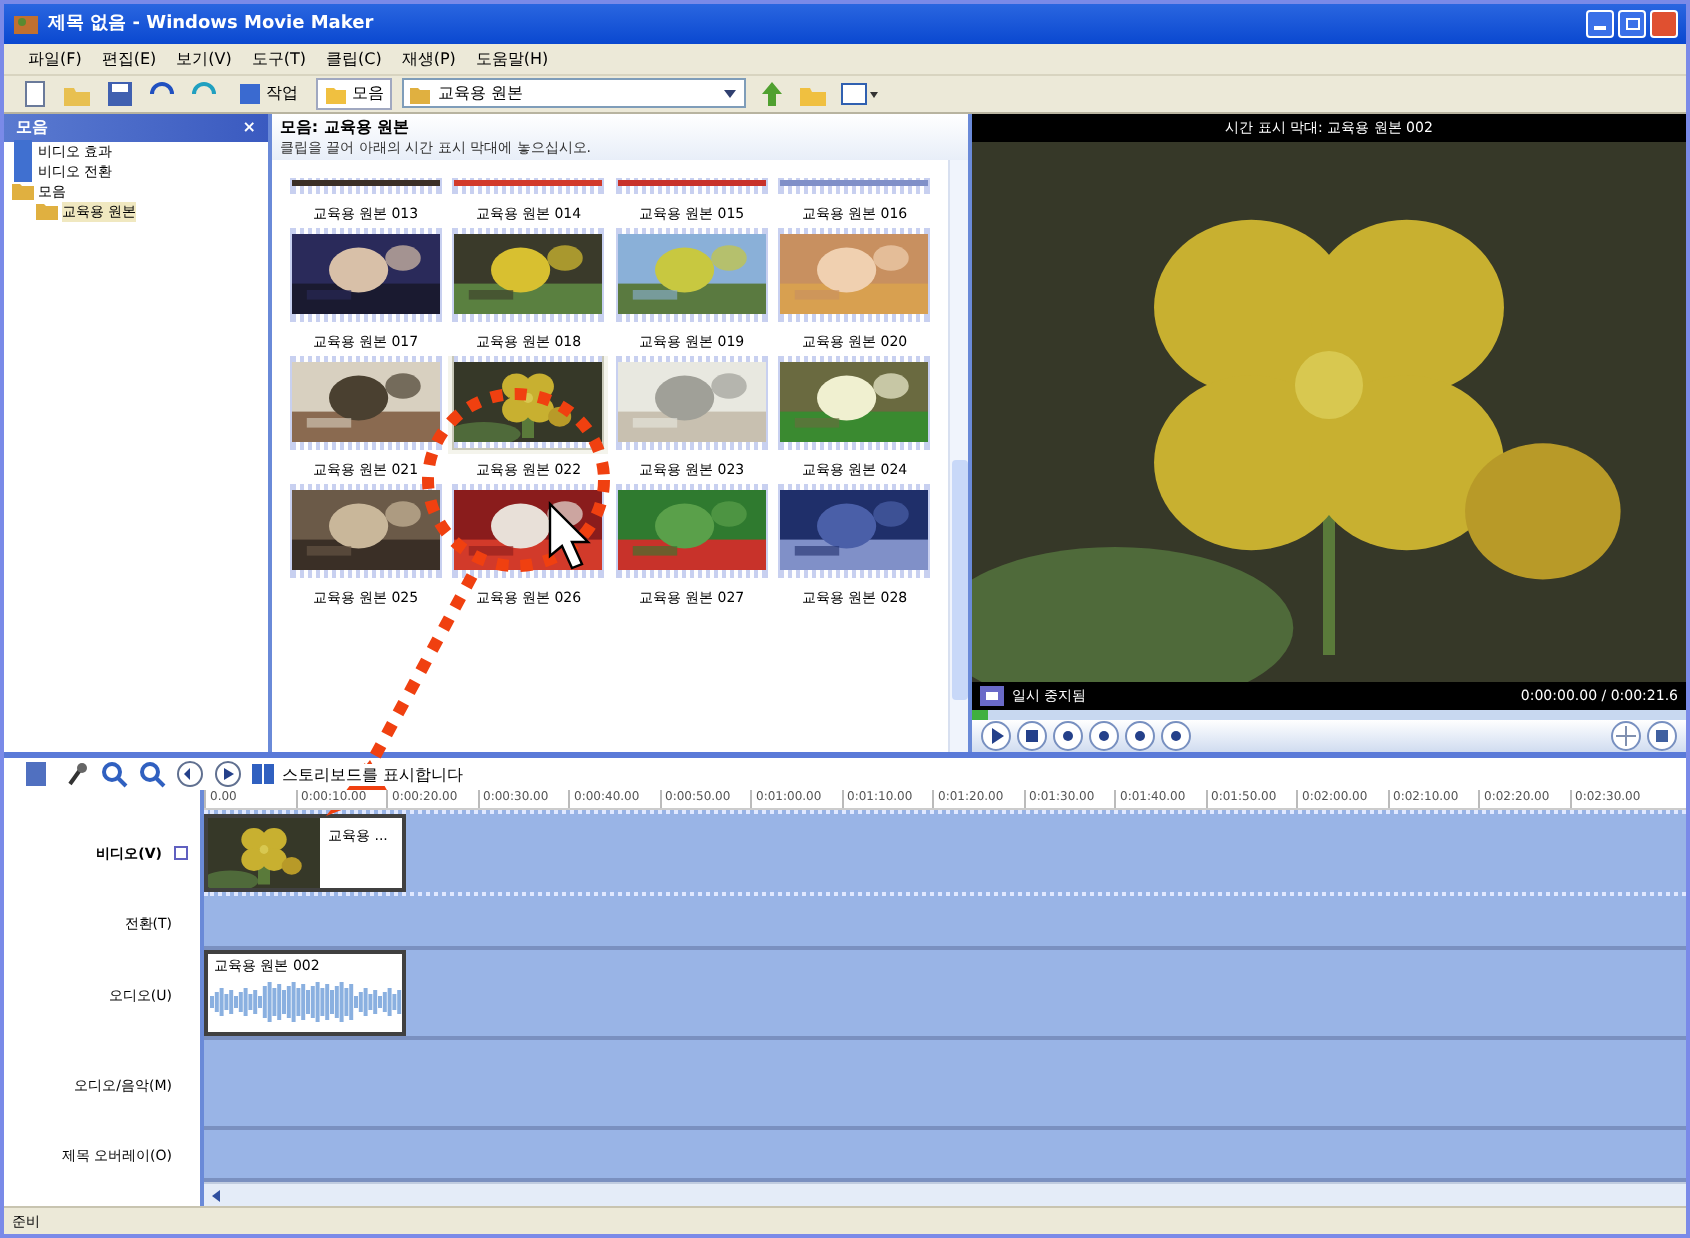 This screenshot has height=1238, width=1690. Describe the element at coordinates (250, 93) in the screenshot. I see `tasks-icon` at that location.